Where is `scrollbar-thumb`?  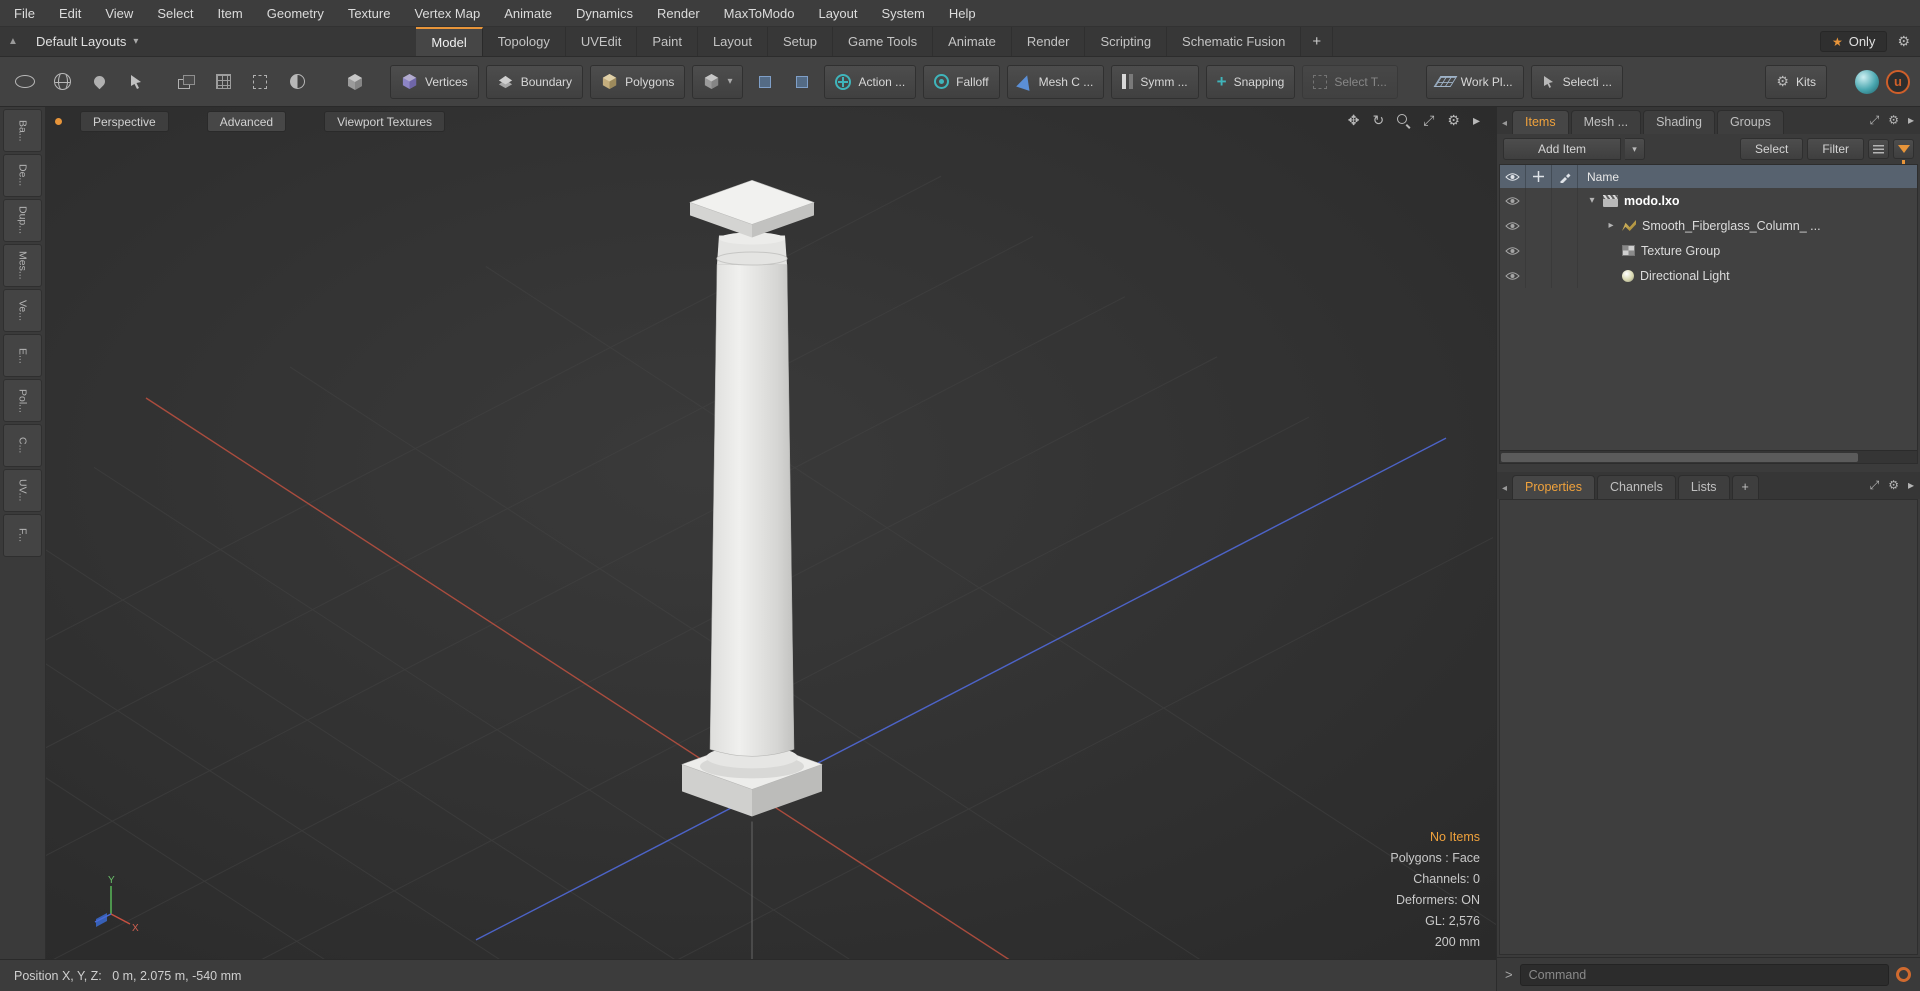
scrollbar-thumb is located at coordinates (1679, 457).